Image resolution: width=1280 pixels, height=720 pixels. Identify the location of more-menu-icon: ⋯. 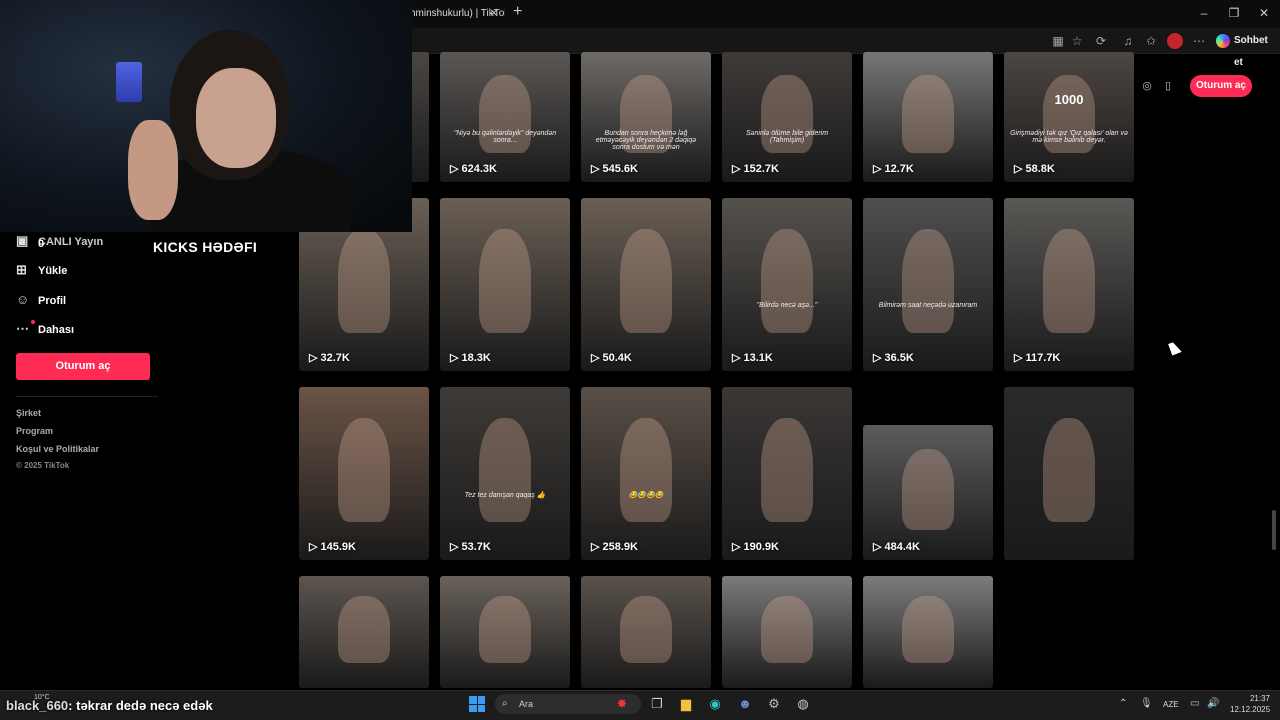
(1199, 41).